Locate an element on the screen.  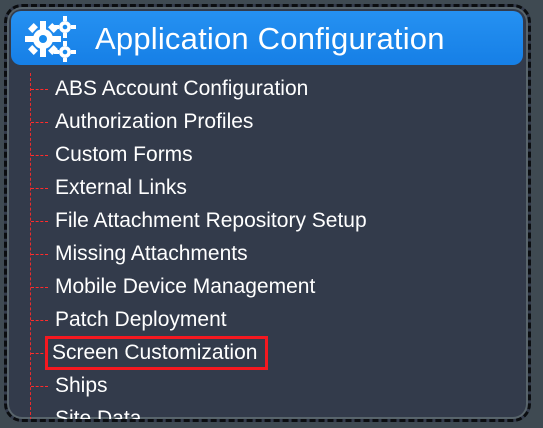
menu-item-label: Patch Deployment is located at coordinates (141, 320).